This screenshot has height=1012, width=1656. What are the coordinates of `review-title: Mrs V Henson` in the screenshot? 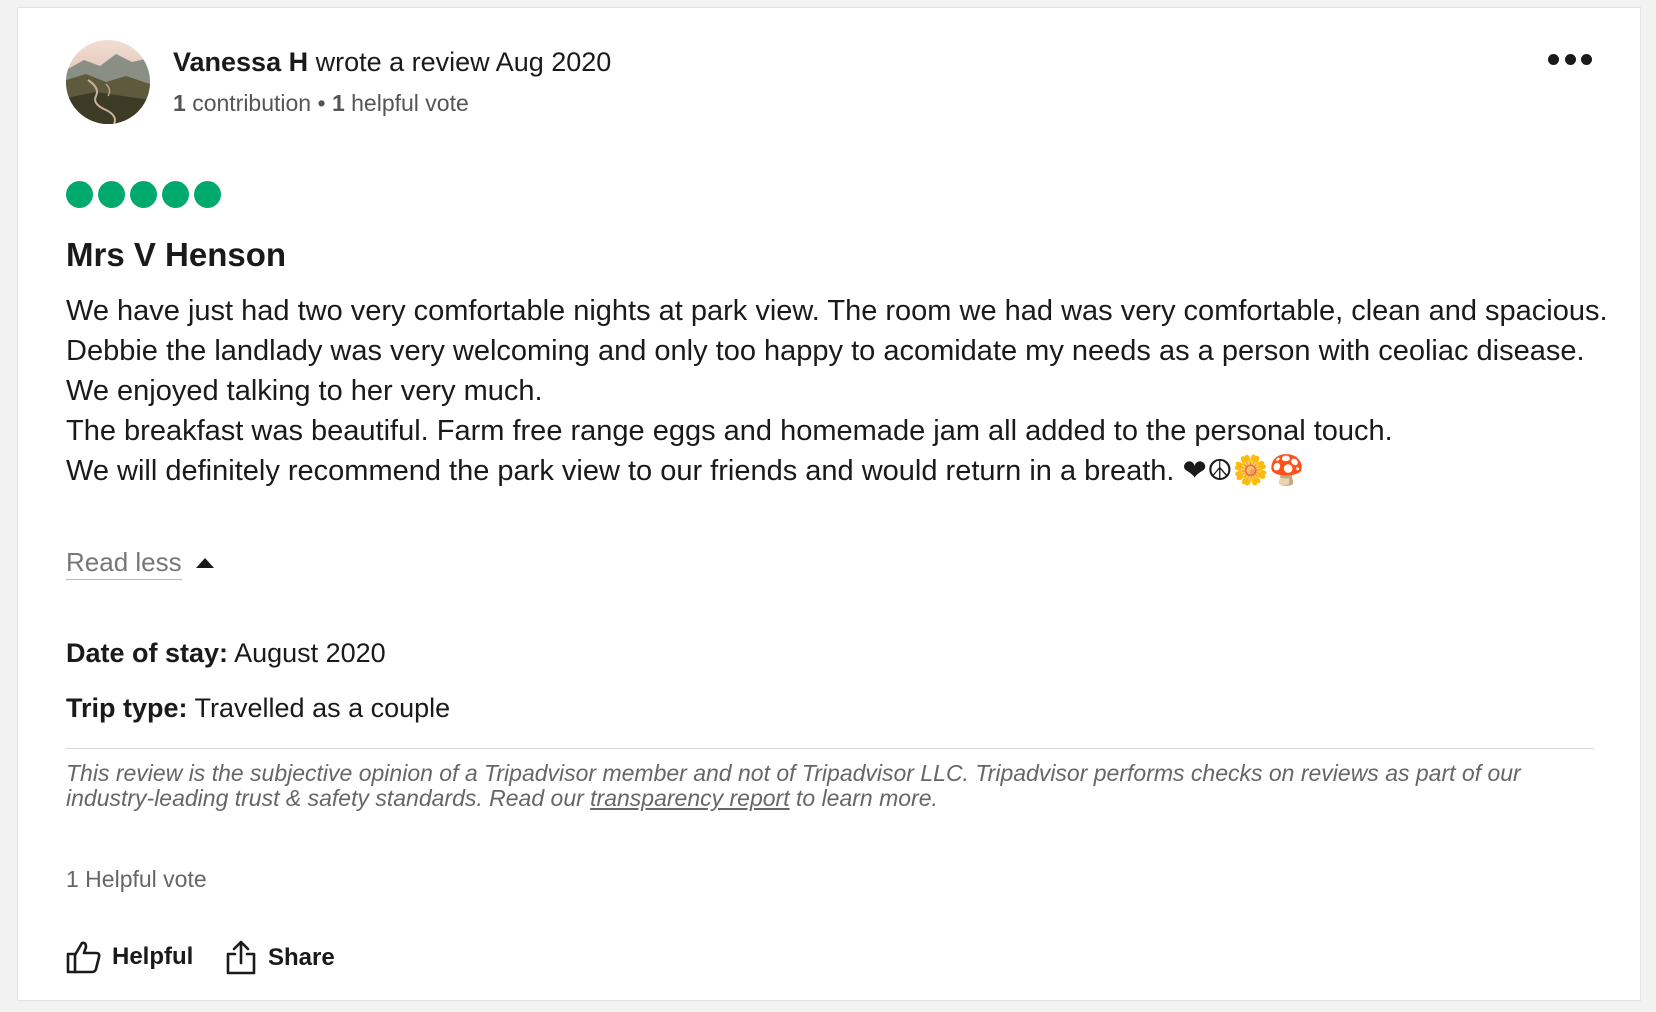 It's located at (176, 255).